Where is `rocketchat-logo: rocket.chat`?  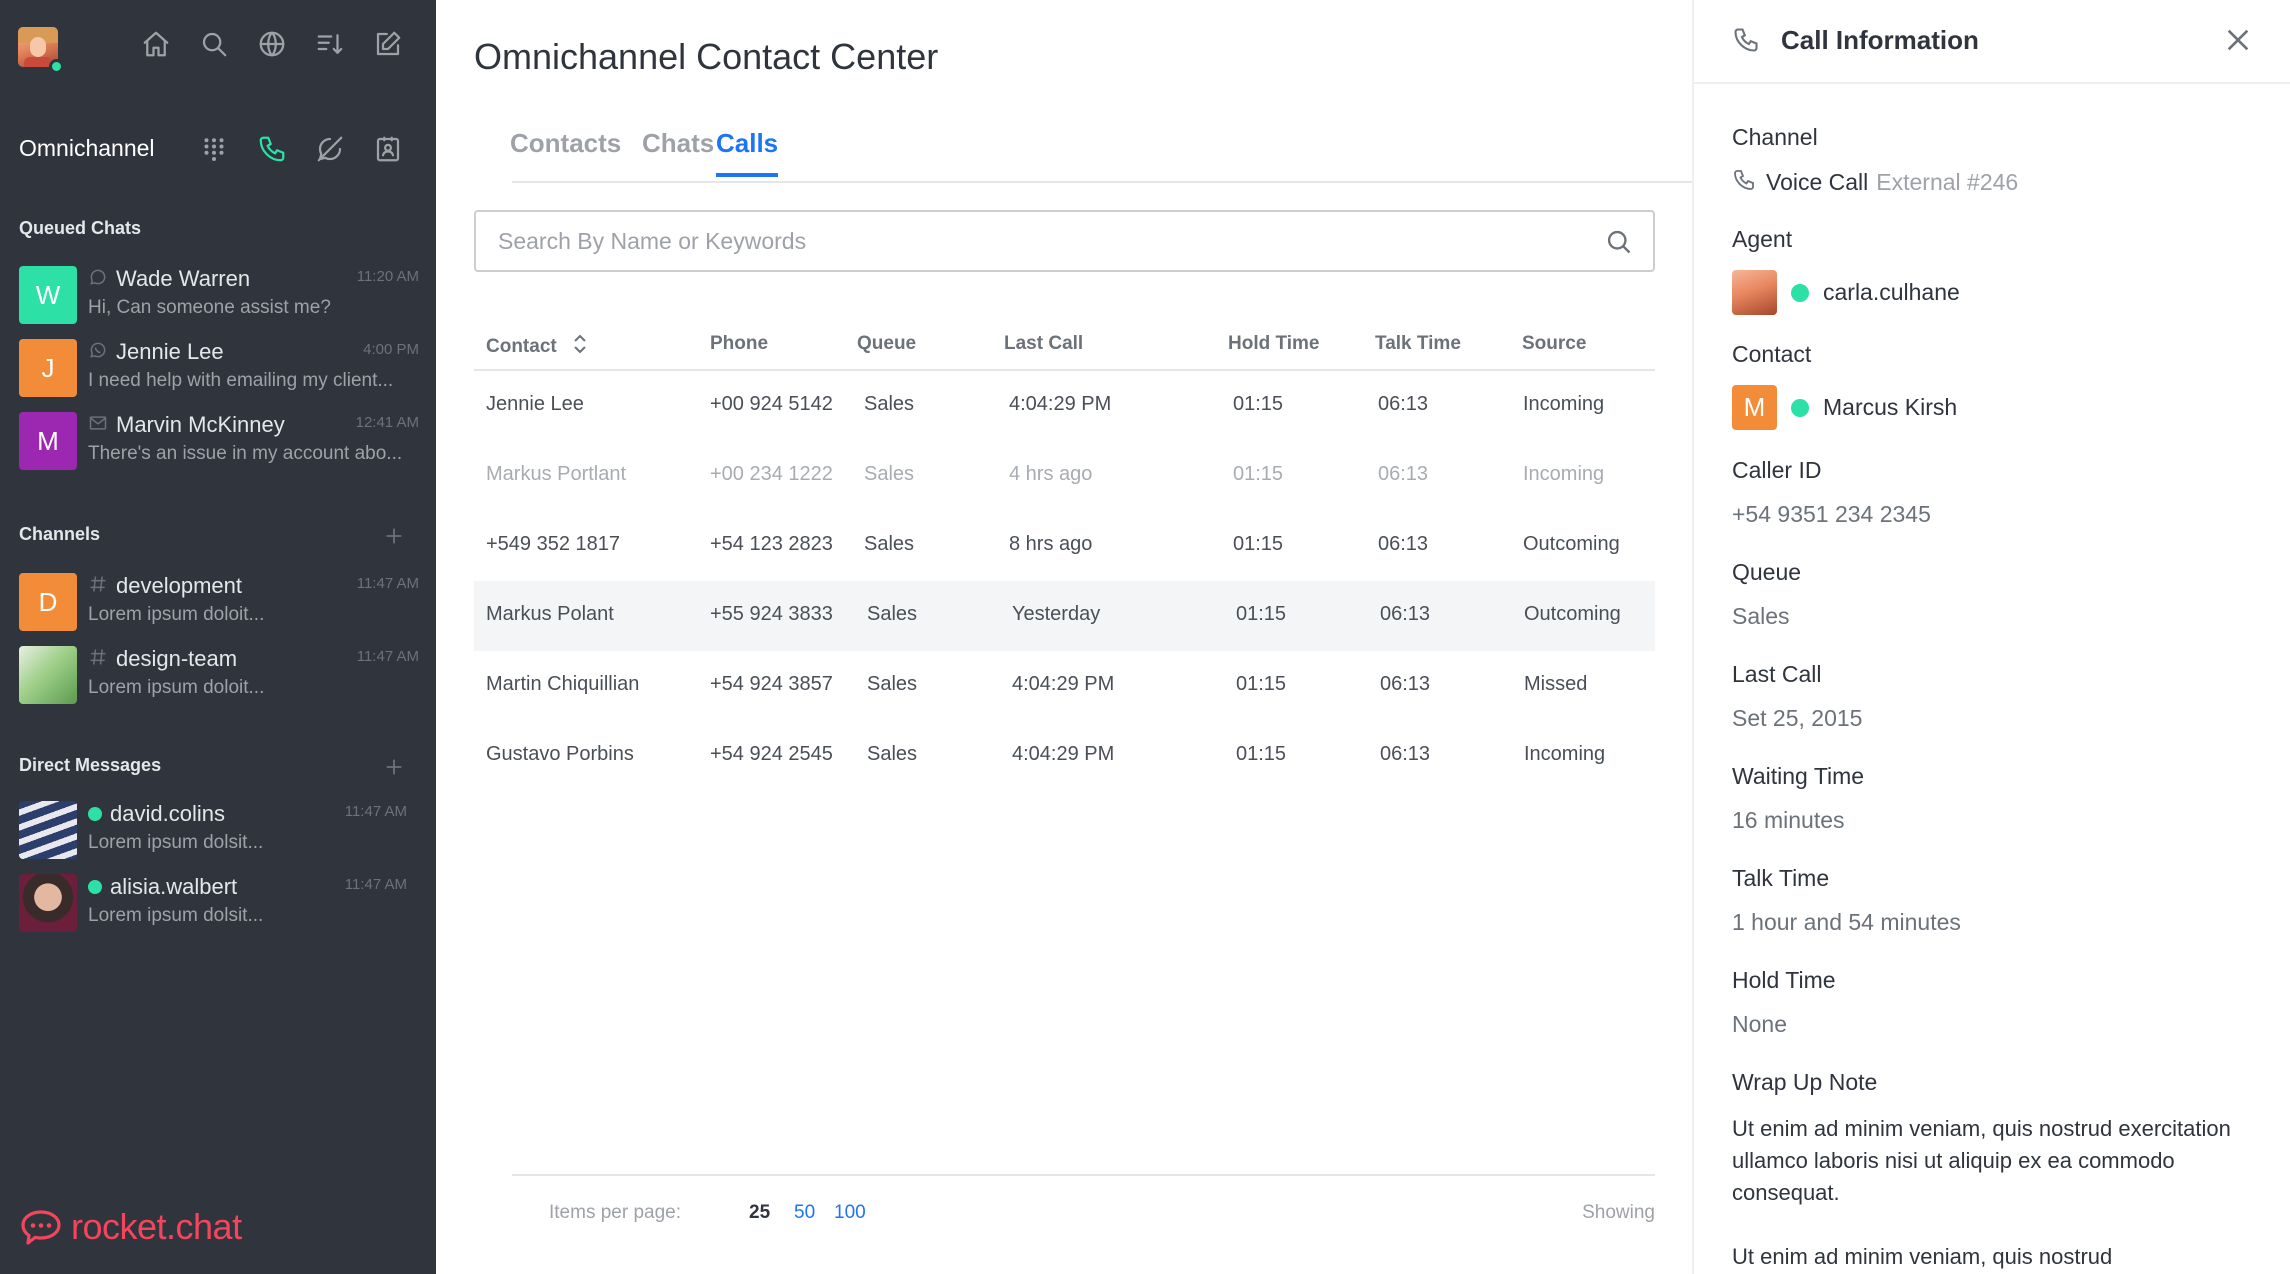 rocketchat-logo: rocket.chat is located at coordinates (130, 1227).